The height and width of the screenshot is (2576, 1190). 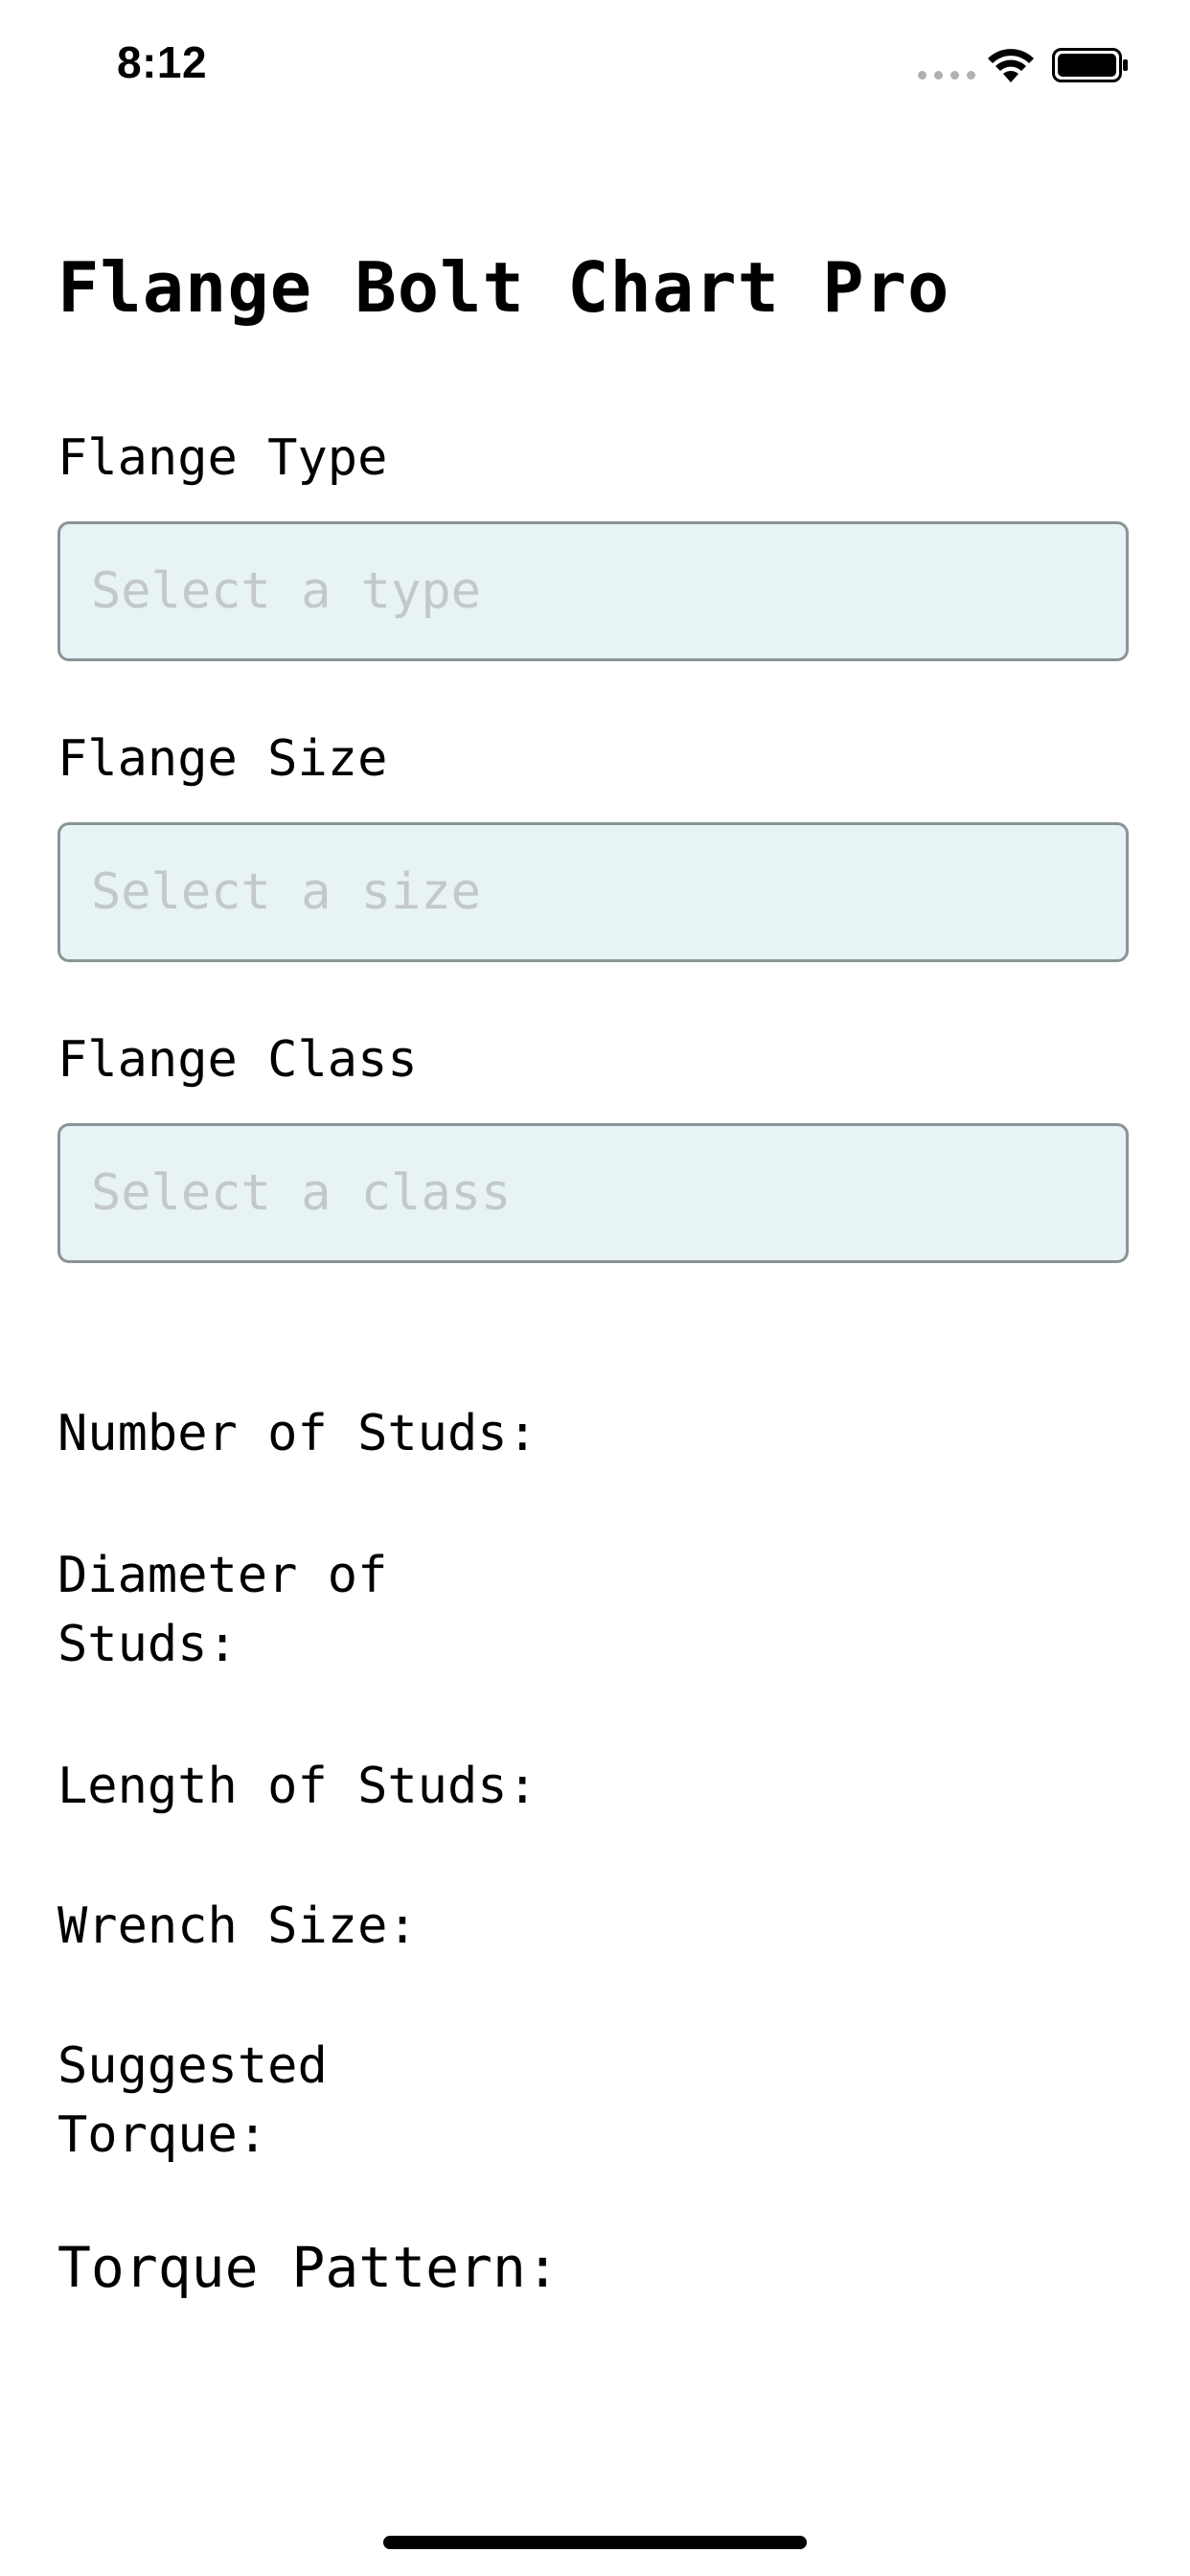 I want to click on flange-type-select, so click(x=593, y=591).